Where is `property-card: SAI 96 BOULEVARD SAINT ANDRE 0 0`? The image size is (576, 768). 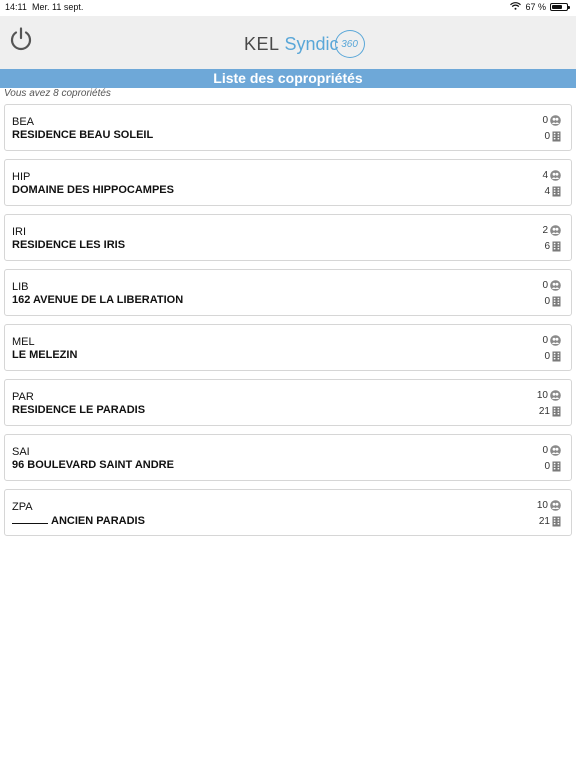
property-card: SAI 96 BOULEVARD SAINT ANDRE 0 0 is located at coordinates (288, 457).